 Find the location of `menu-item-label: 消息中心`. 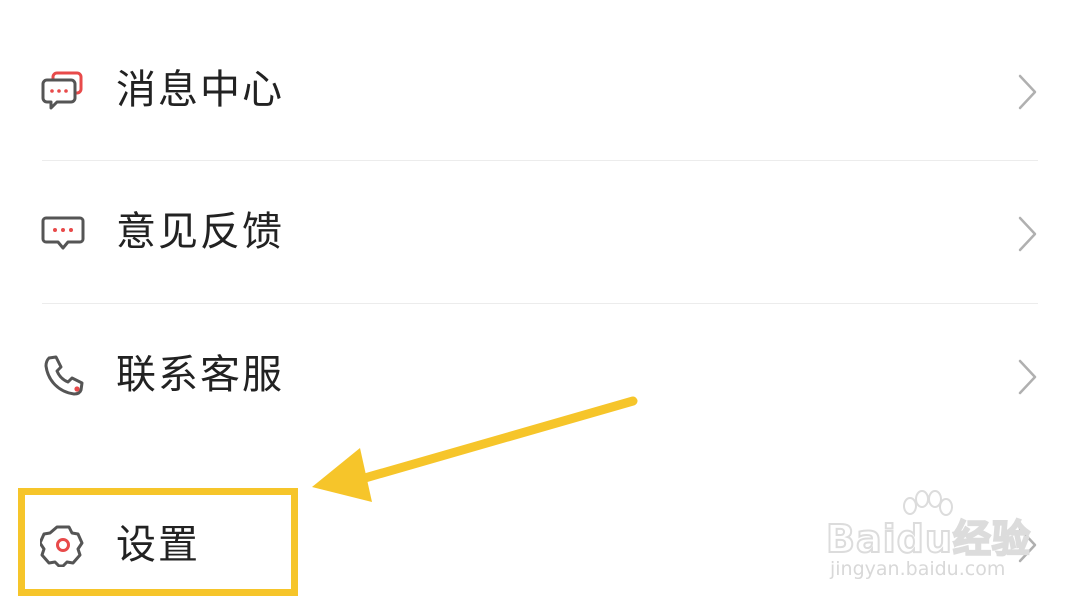

menu-item-label: 消息中心 is located at coordinates (200, 90).